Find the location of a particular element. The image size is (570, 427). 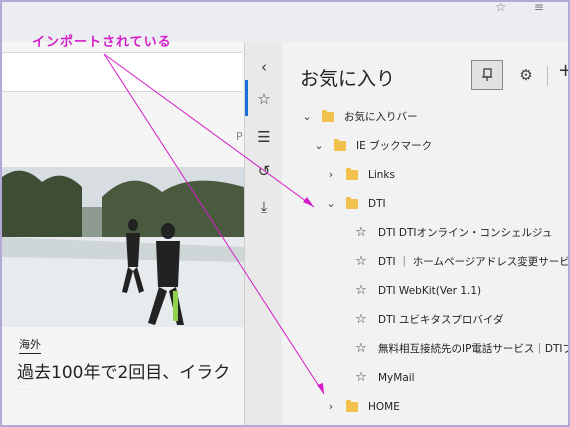

news-headline-overflow: ━━ is located at coordinates (57, 387).